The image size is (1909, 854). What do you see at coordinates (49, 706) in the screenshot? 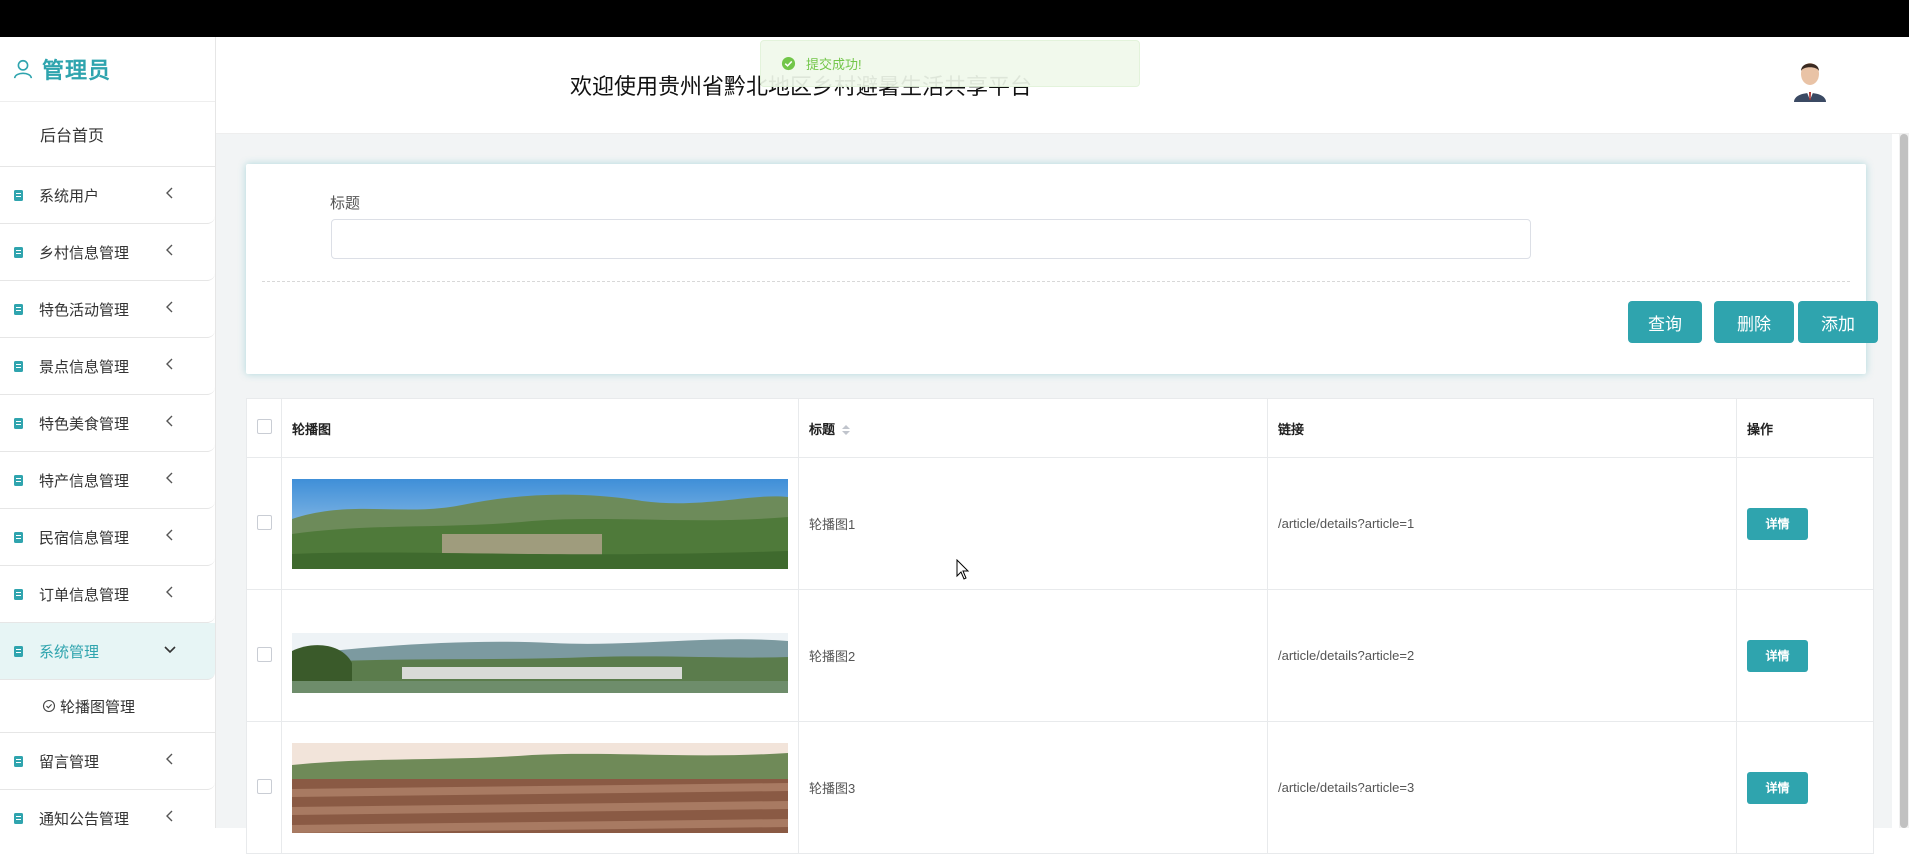
I see `check-circle-icon` at bounding box center [49, 706].